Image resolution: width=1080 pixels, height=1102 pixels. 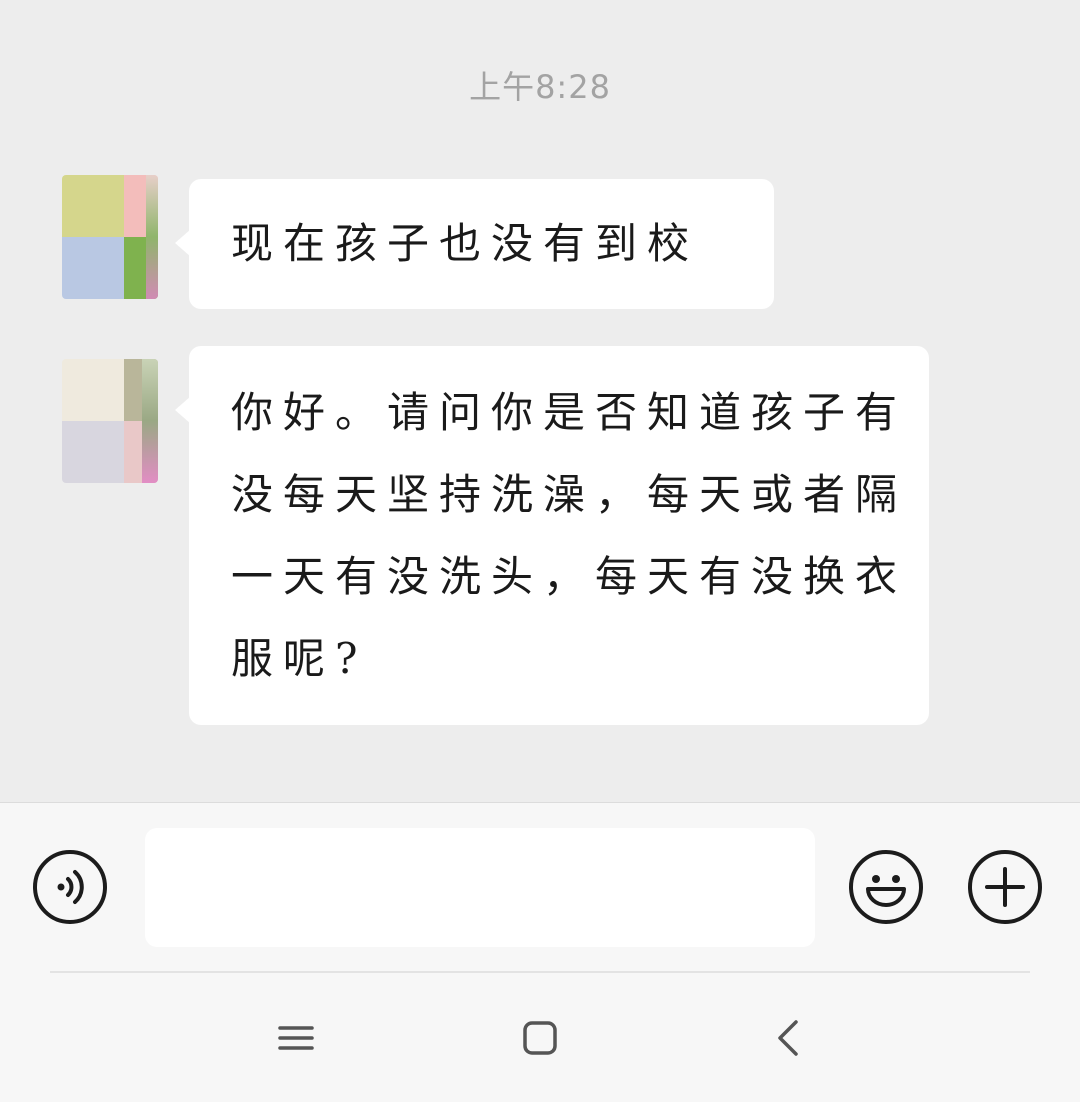 What do you see at coordinates (480, 887) in the screenshot?
I see `message-input` at bounding box center [480, 887].